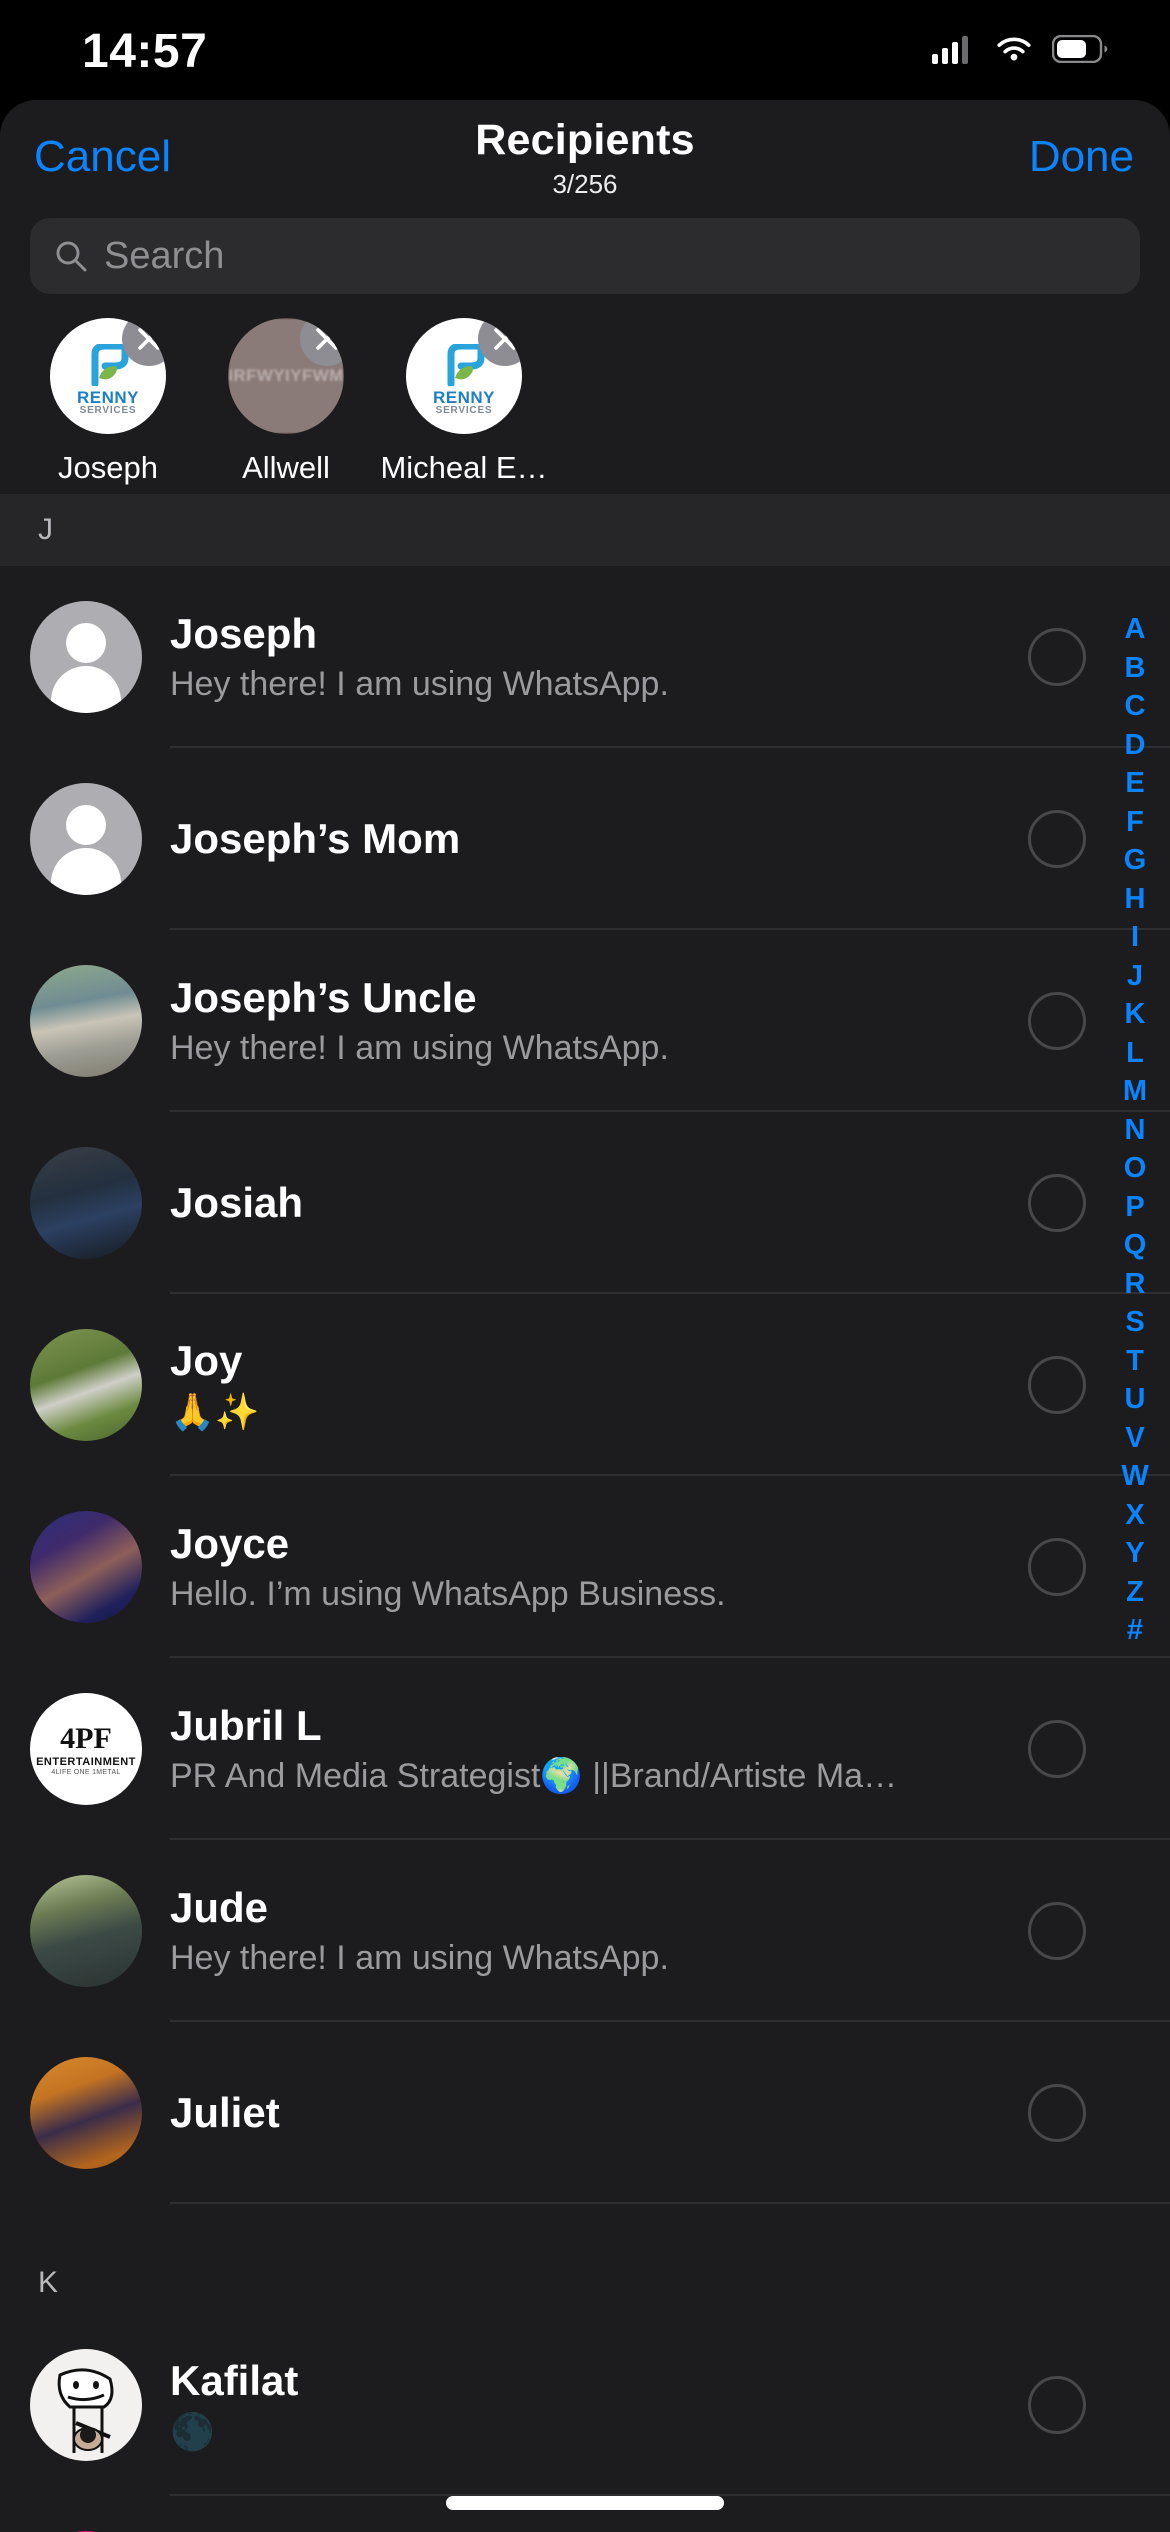 Image resolution: width=1170 pixels, height=2532 pixels. Describe the element at coordinates (237, 1202) in the screenshot. I see `contact-name: Josiah` at that location.